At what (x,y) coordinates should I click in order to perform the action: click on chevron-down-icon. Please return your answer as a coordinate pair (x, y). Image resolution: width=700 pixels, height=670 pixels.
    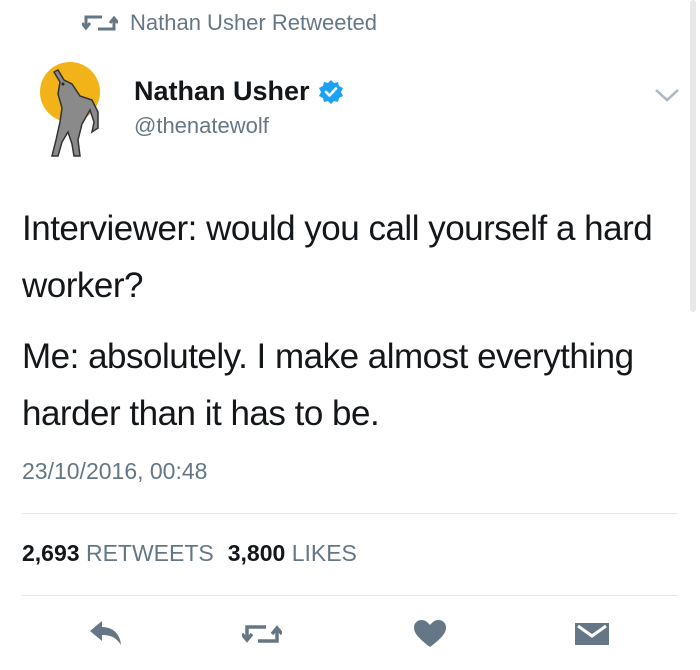
    Looking at the image, I should click on (667, 95).